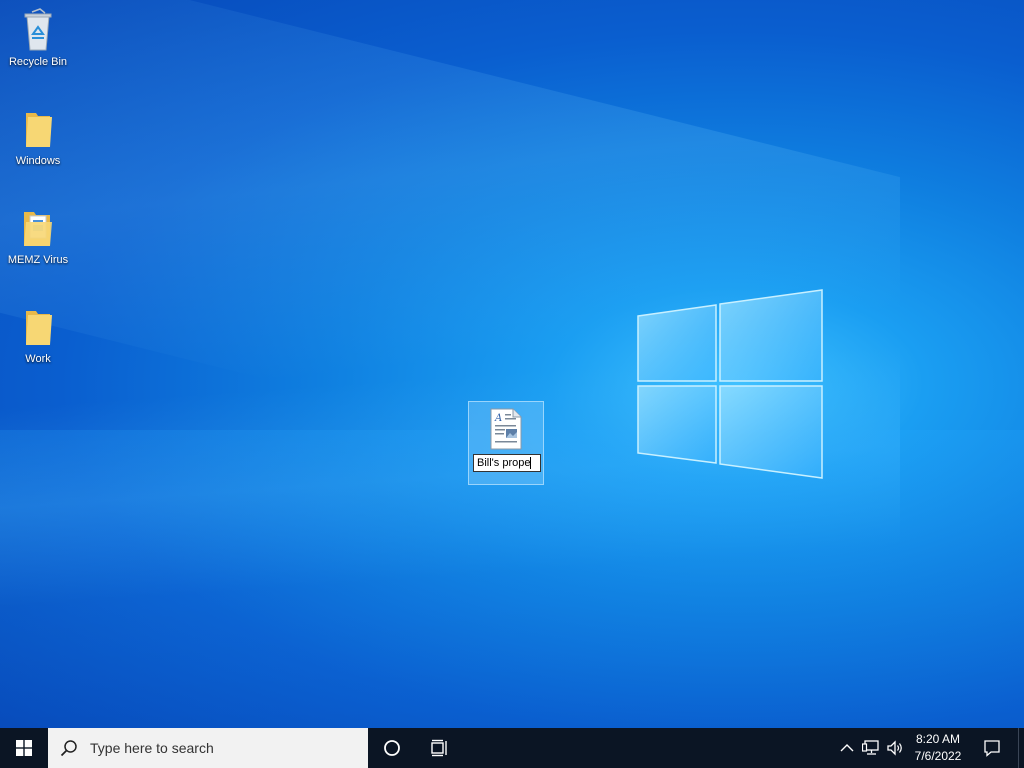 This screenshot has width=1024, height=768. I want to click on rename-input: Bill's prope, so click(507, 463).